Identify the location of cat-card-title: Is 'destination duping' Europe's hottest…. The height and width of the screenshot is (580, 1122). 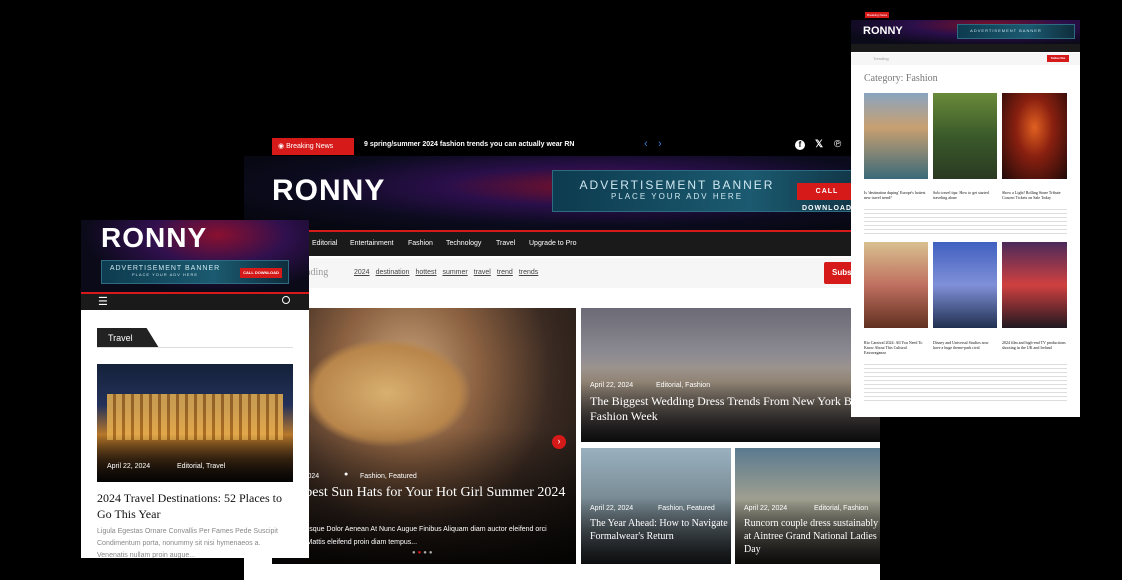
(896, 195).